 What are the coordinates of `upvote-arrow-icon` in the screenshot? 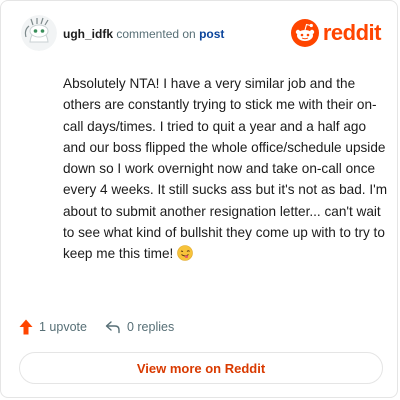 It's located at (26, 327).